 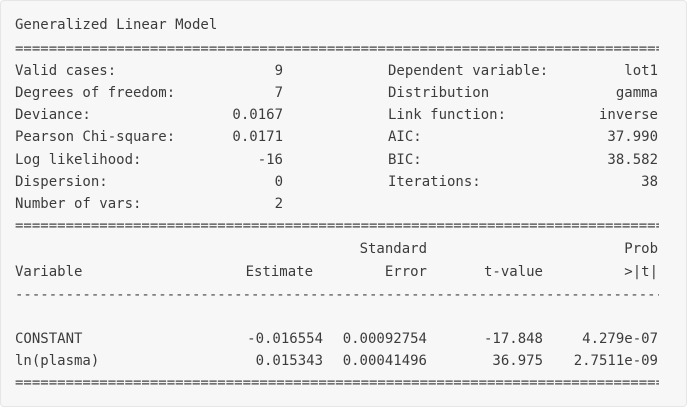 I want to click on label-valid-cases: Valid cases:, so click(x=66, y=71).